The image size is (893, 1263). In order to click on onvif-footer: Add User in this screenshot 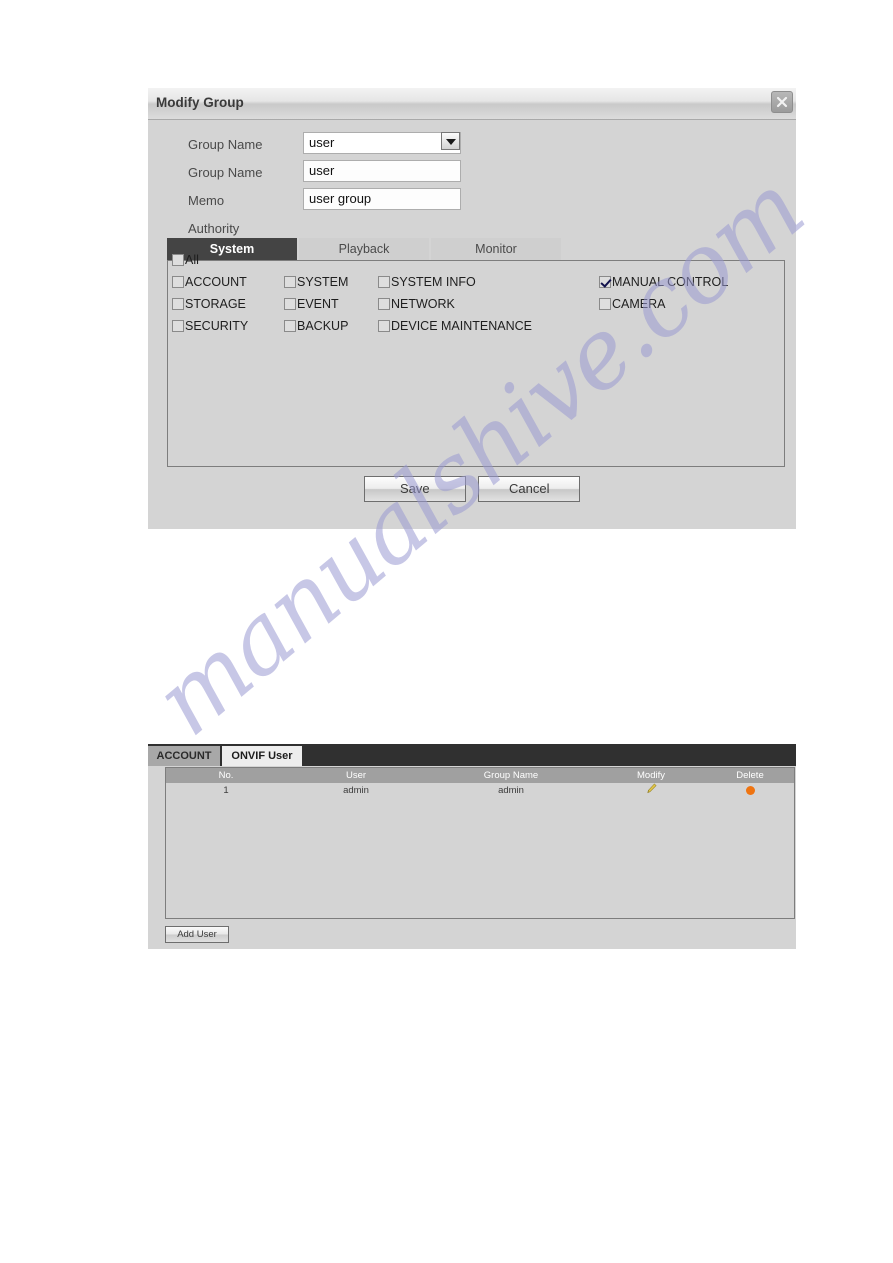, I will do `click(197, 934)`.